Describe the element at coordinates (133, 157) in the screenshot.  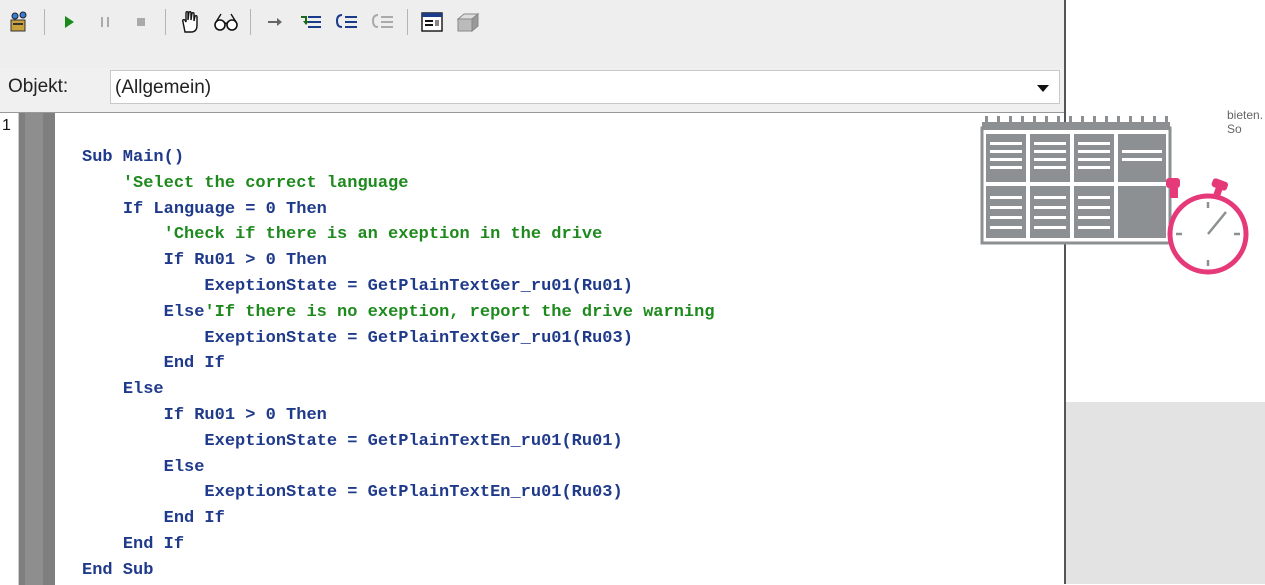
I see `code-statement: Sub Main()` at that location.